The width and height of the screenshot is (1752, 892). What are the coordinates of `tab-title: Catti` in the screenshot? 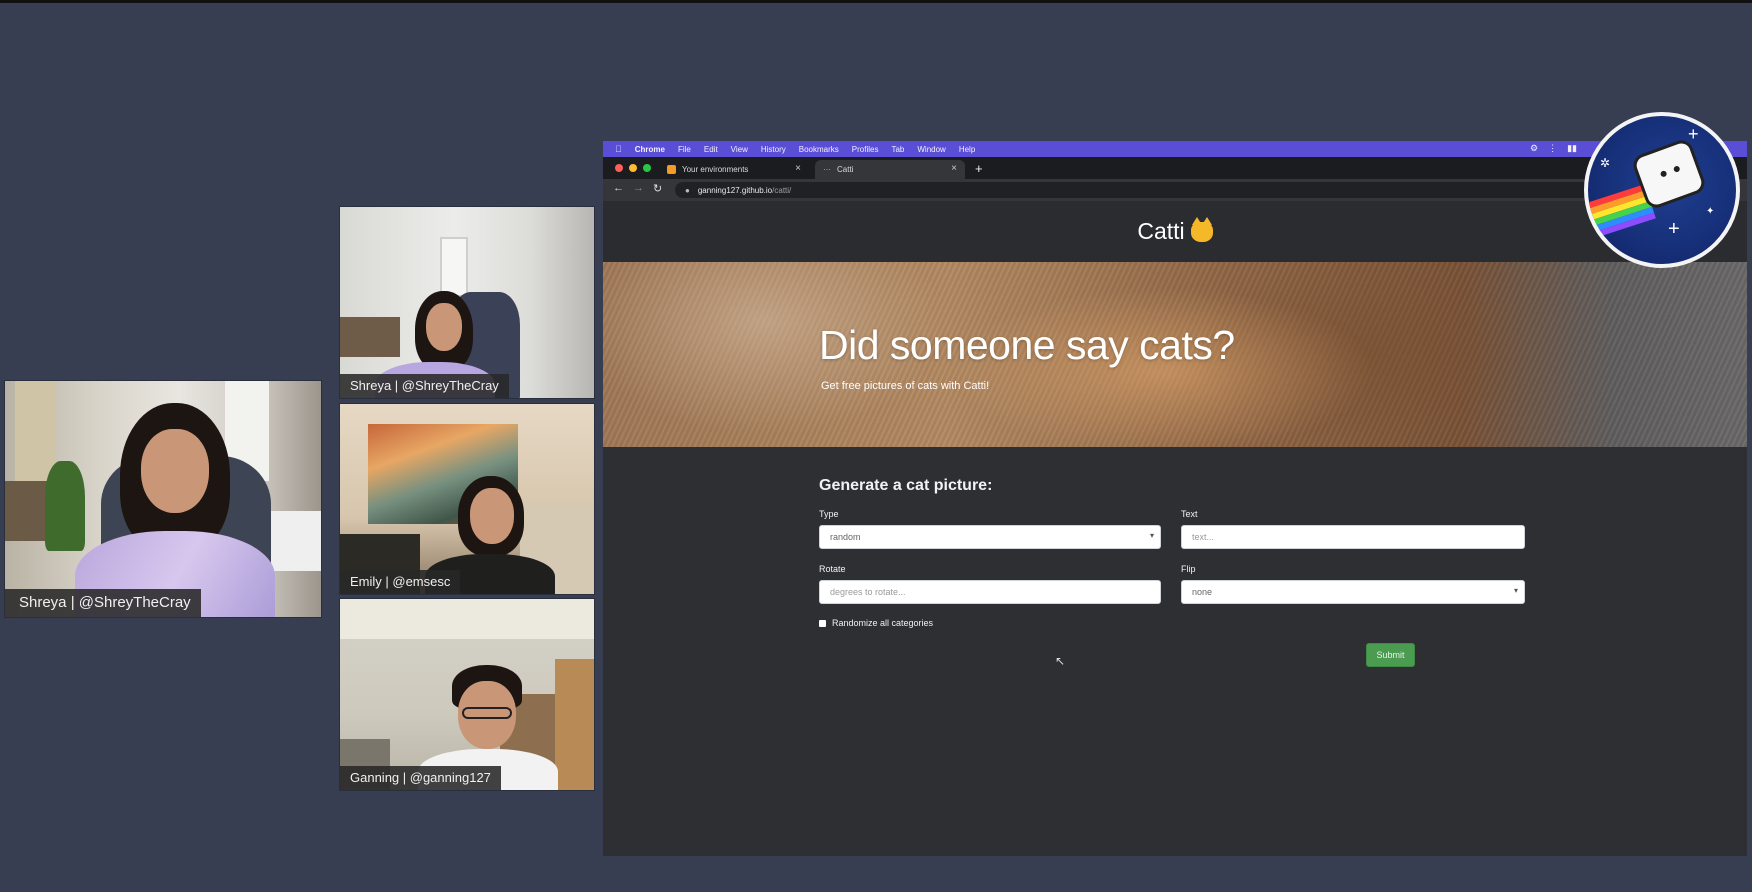 It's located at (845, 169).